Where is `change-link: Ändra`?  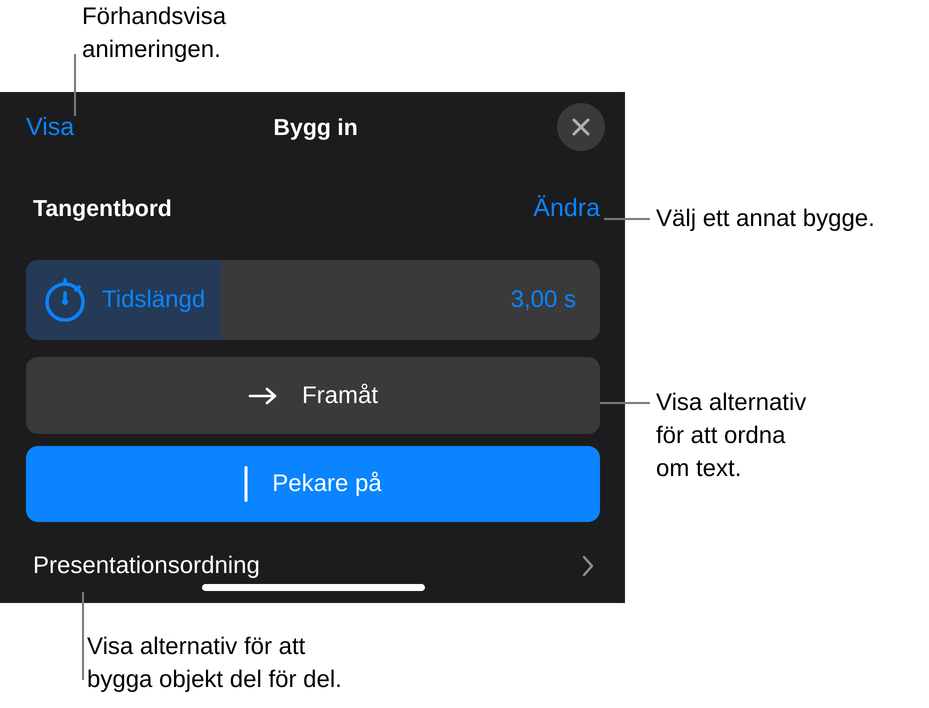
change-link: Ändra is located at coordinates (566, 208).